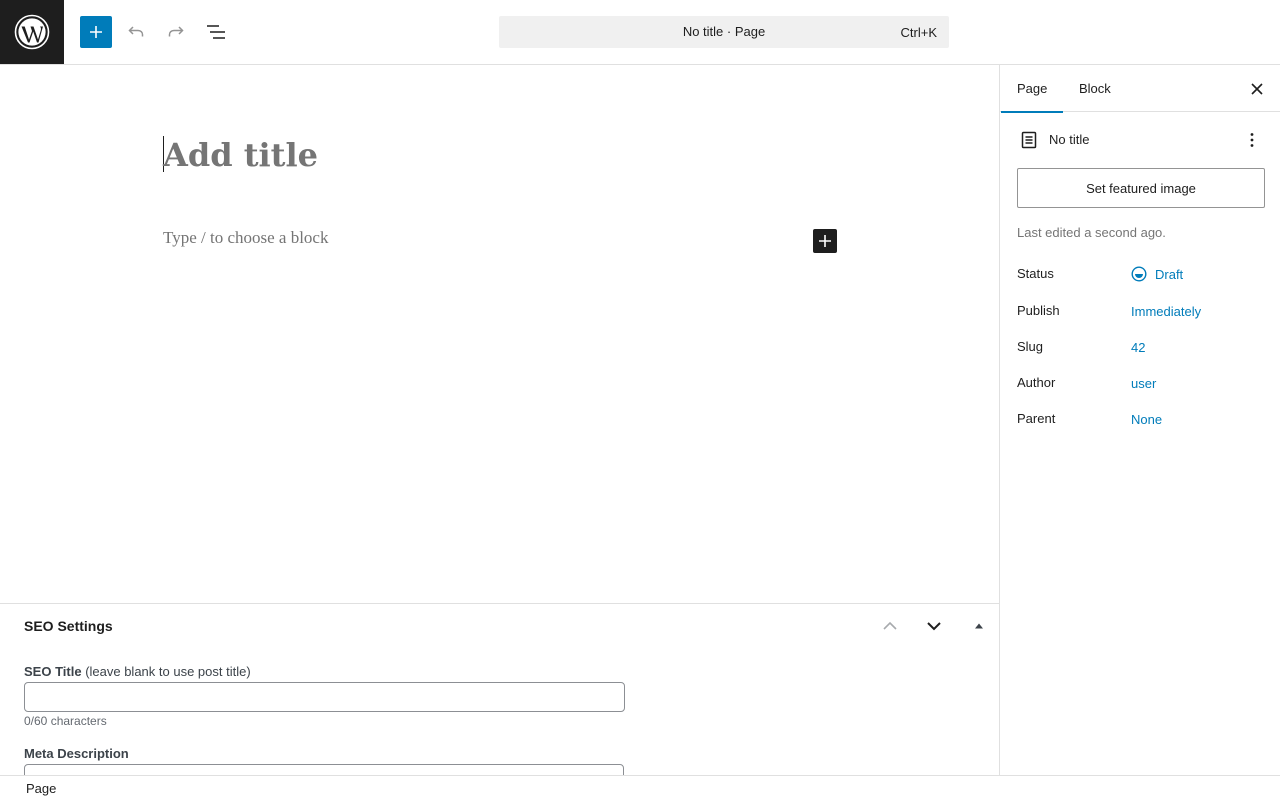 This screenshot has height=800, width=1280. Describe the element at coordinates (41, 788) in the screenshot. I see `breadcrumb-page: Page` at that location.